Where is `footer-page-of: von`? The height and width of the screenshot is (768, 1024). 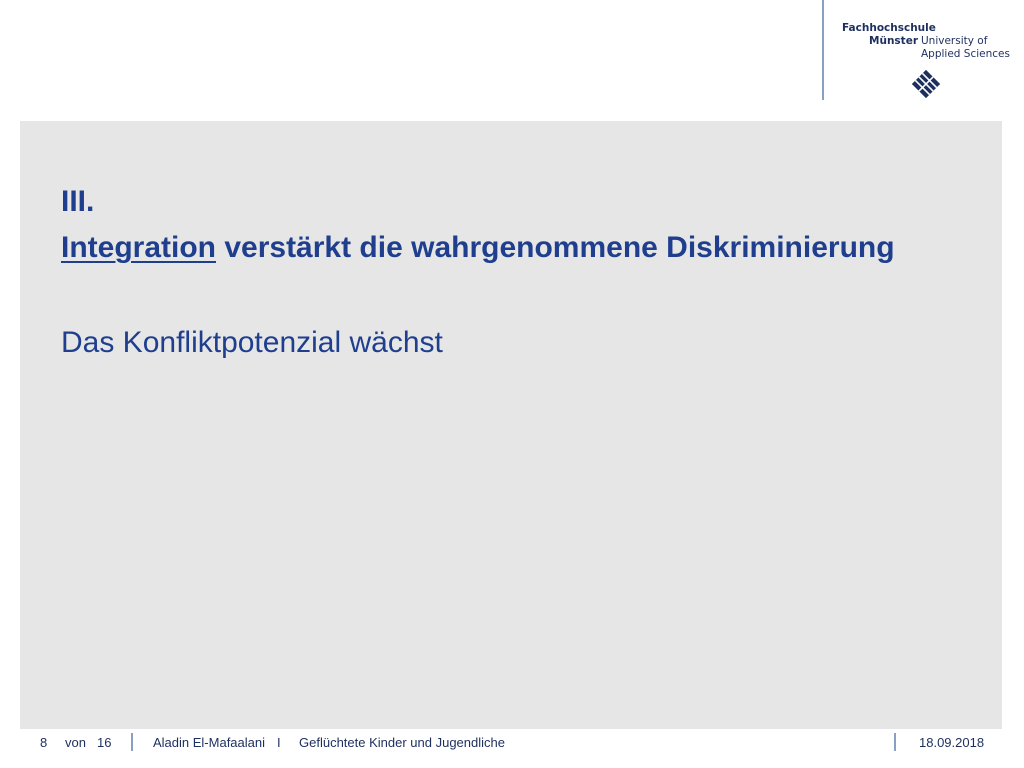 footer-page-of: von is located at coordinates (75, 742).